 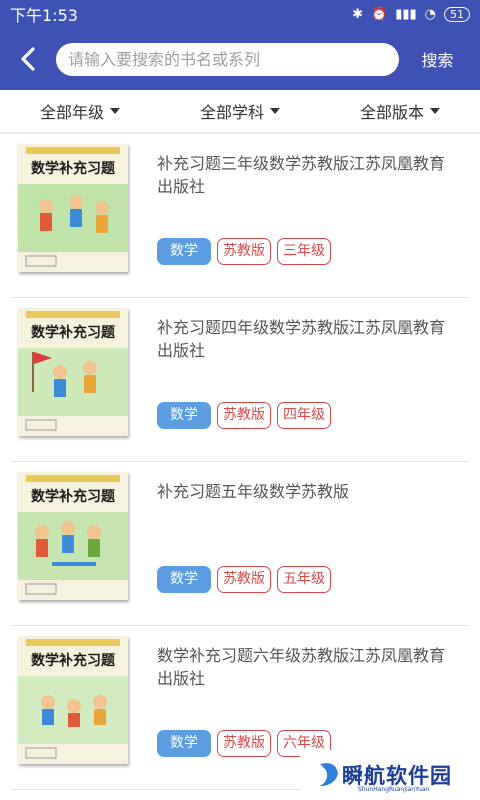 What do you see at coordinates (439, 59) in the screenshot?
I see `search-button: 搜索` at bounding box center [439, 59].